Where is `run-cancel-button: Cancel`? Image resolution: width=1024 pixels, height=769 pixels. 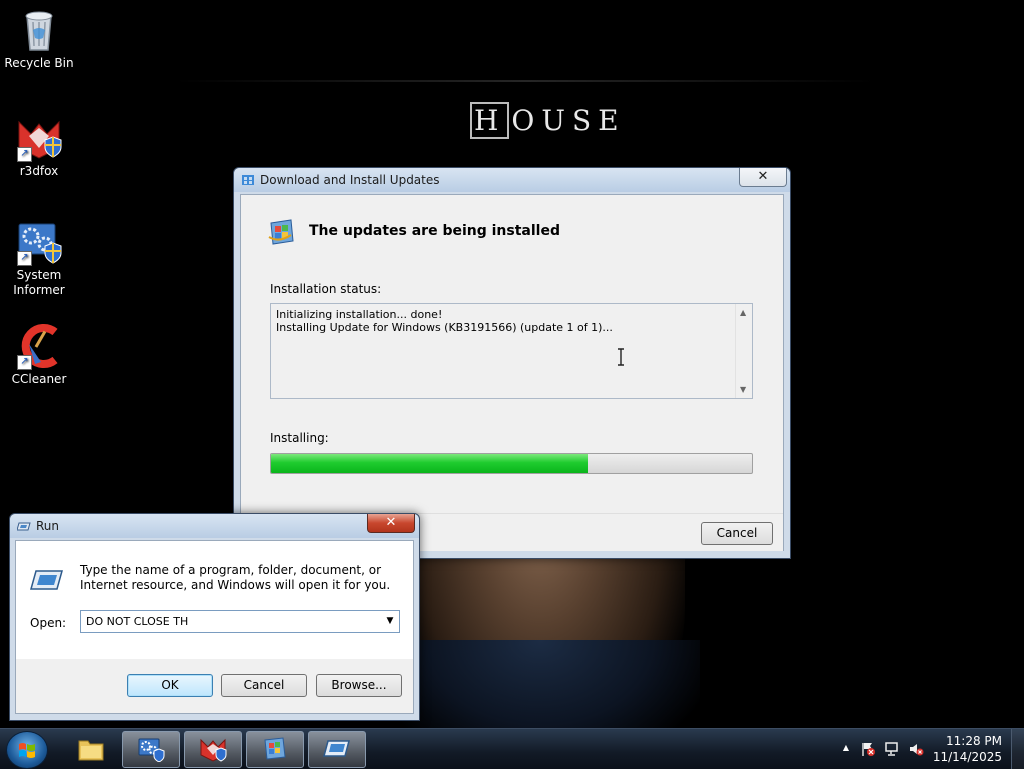
run-cancel-button: Cancel is located at coordinates (264, 685).